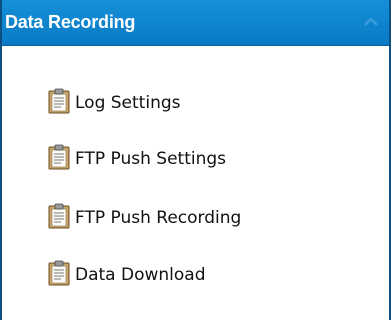 This screenshot has height=320, width=391. Describe the element at coordinates (151, 159) in the screenshot. I see `menu-item-label: FTP Push Settings` at that location.